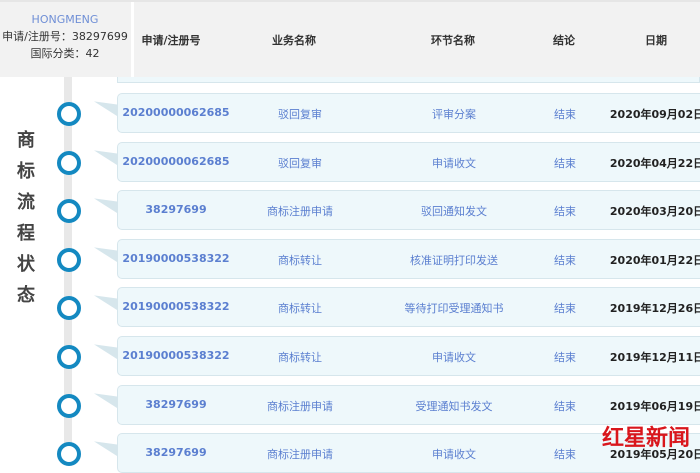  I want to click on side-title-char: 程, so click(26, 233).